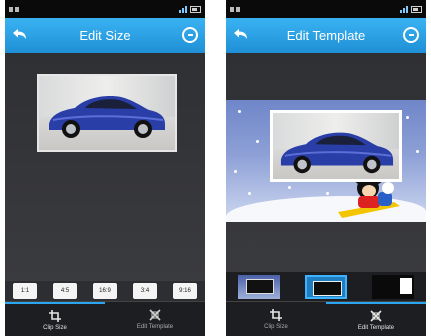 This screenshot has width=431, height=336. I want to click on title-bar: Edit Size, so click(105, 35).